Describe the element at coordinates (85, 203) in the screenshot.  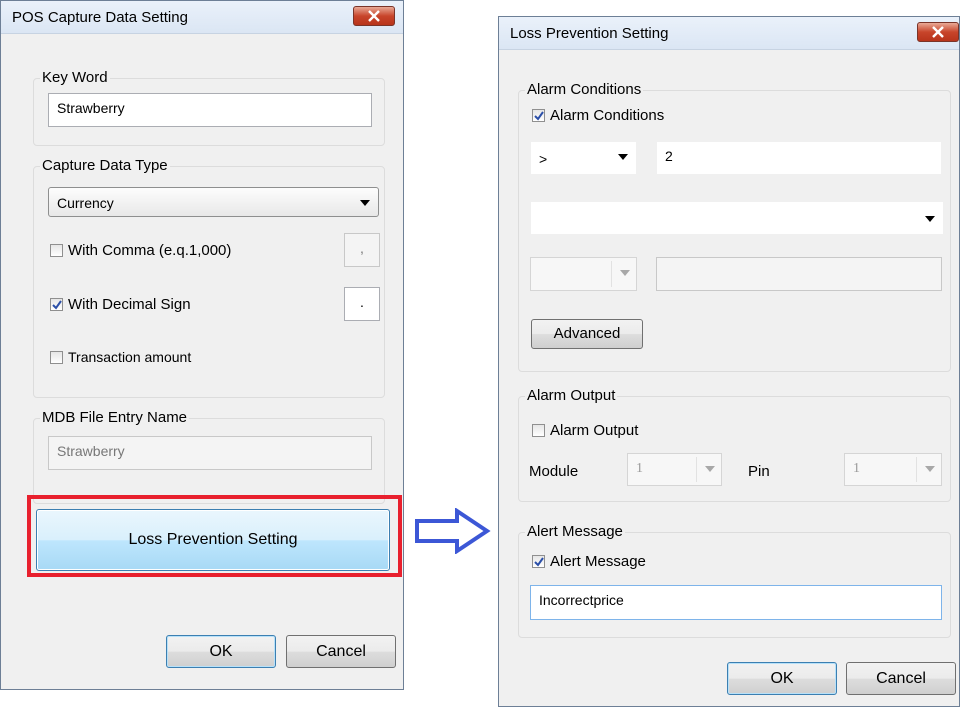
I see `capture-type-value: Currency` at that location.